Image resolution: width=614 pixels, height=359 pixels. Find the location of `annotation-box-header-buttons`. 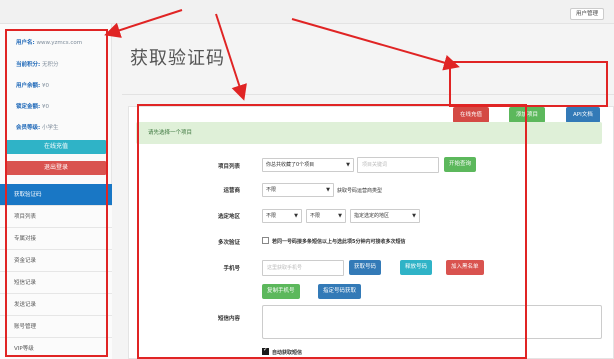

annotation-box-header-buttons is located at coordinates (528, 84).